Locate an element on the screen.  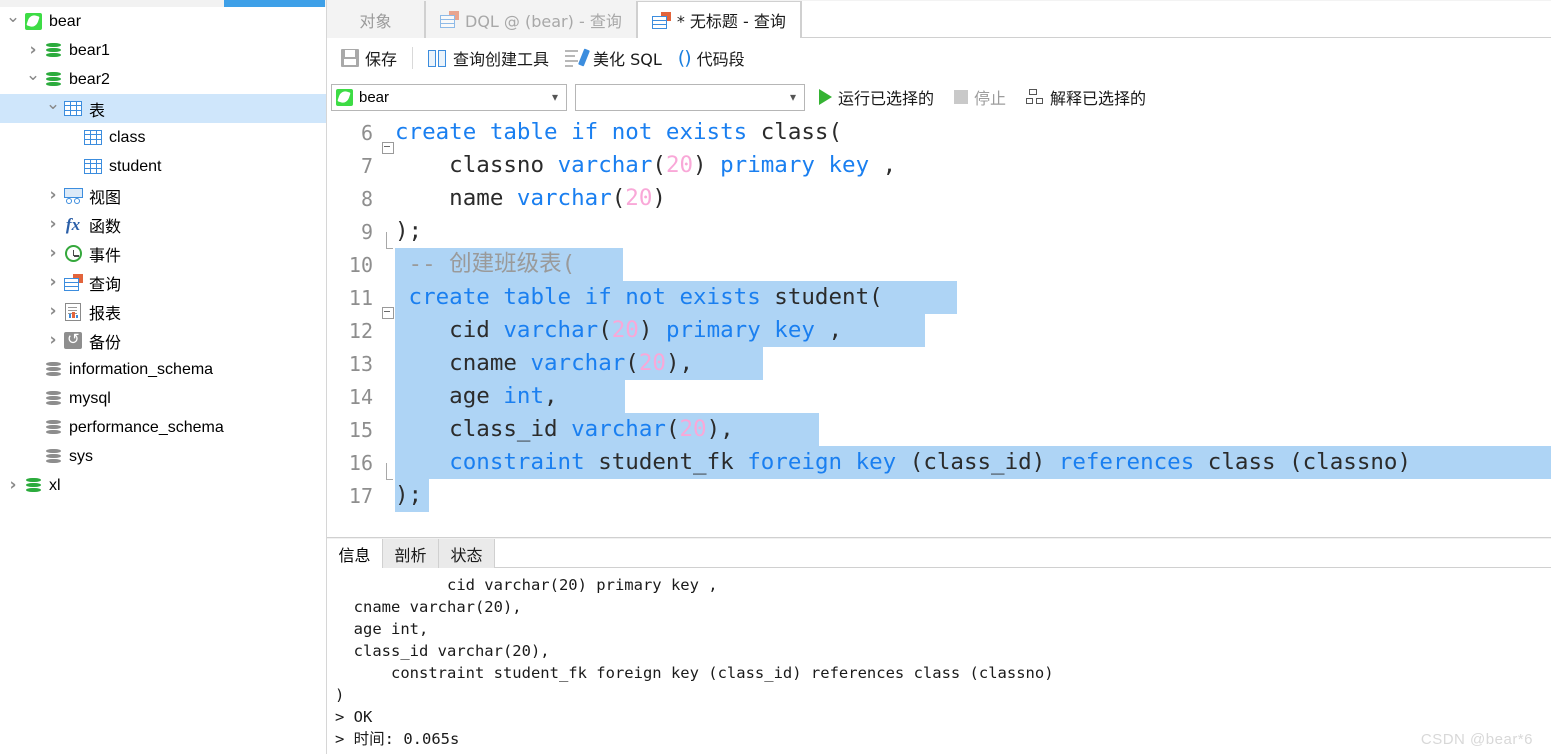
results-tab-信息: 信息 is located at coordinates (355, 554).